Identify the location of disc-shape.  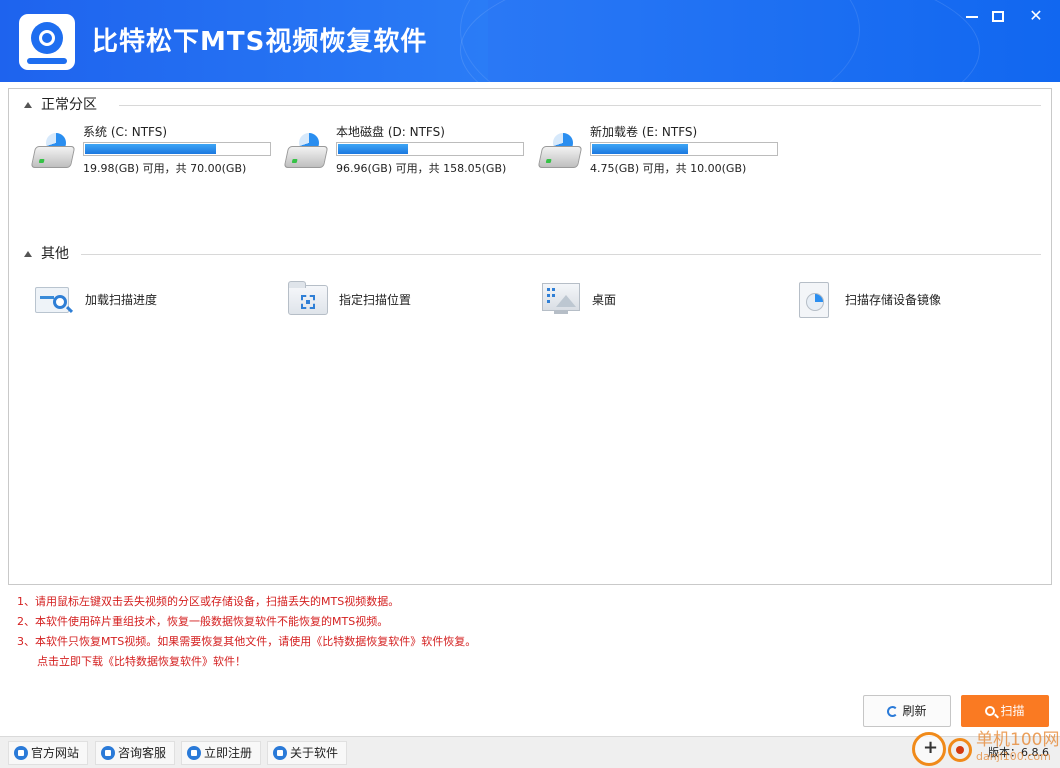
(815, 302).